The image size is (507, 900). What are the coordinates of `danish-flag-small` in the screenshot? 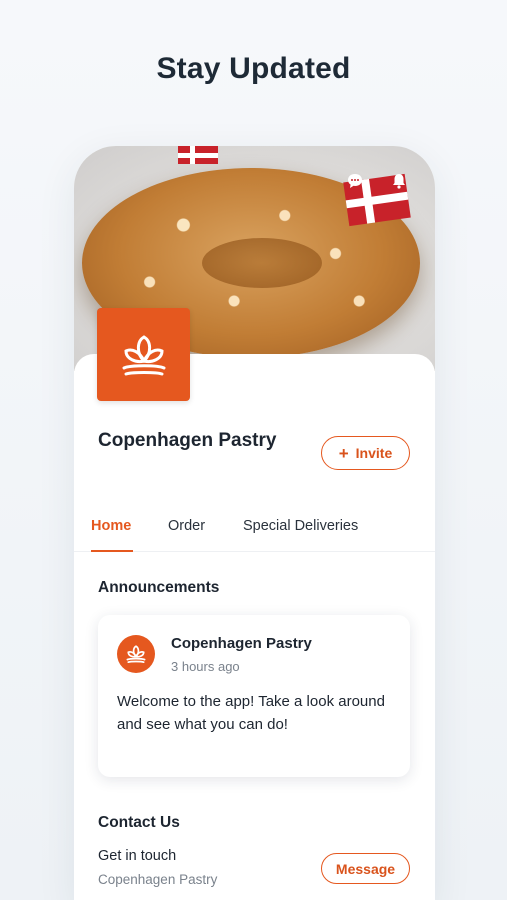 It's located at (198, 155).